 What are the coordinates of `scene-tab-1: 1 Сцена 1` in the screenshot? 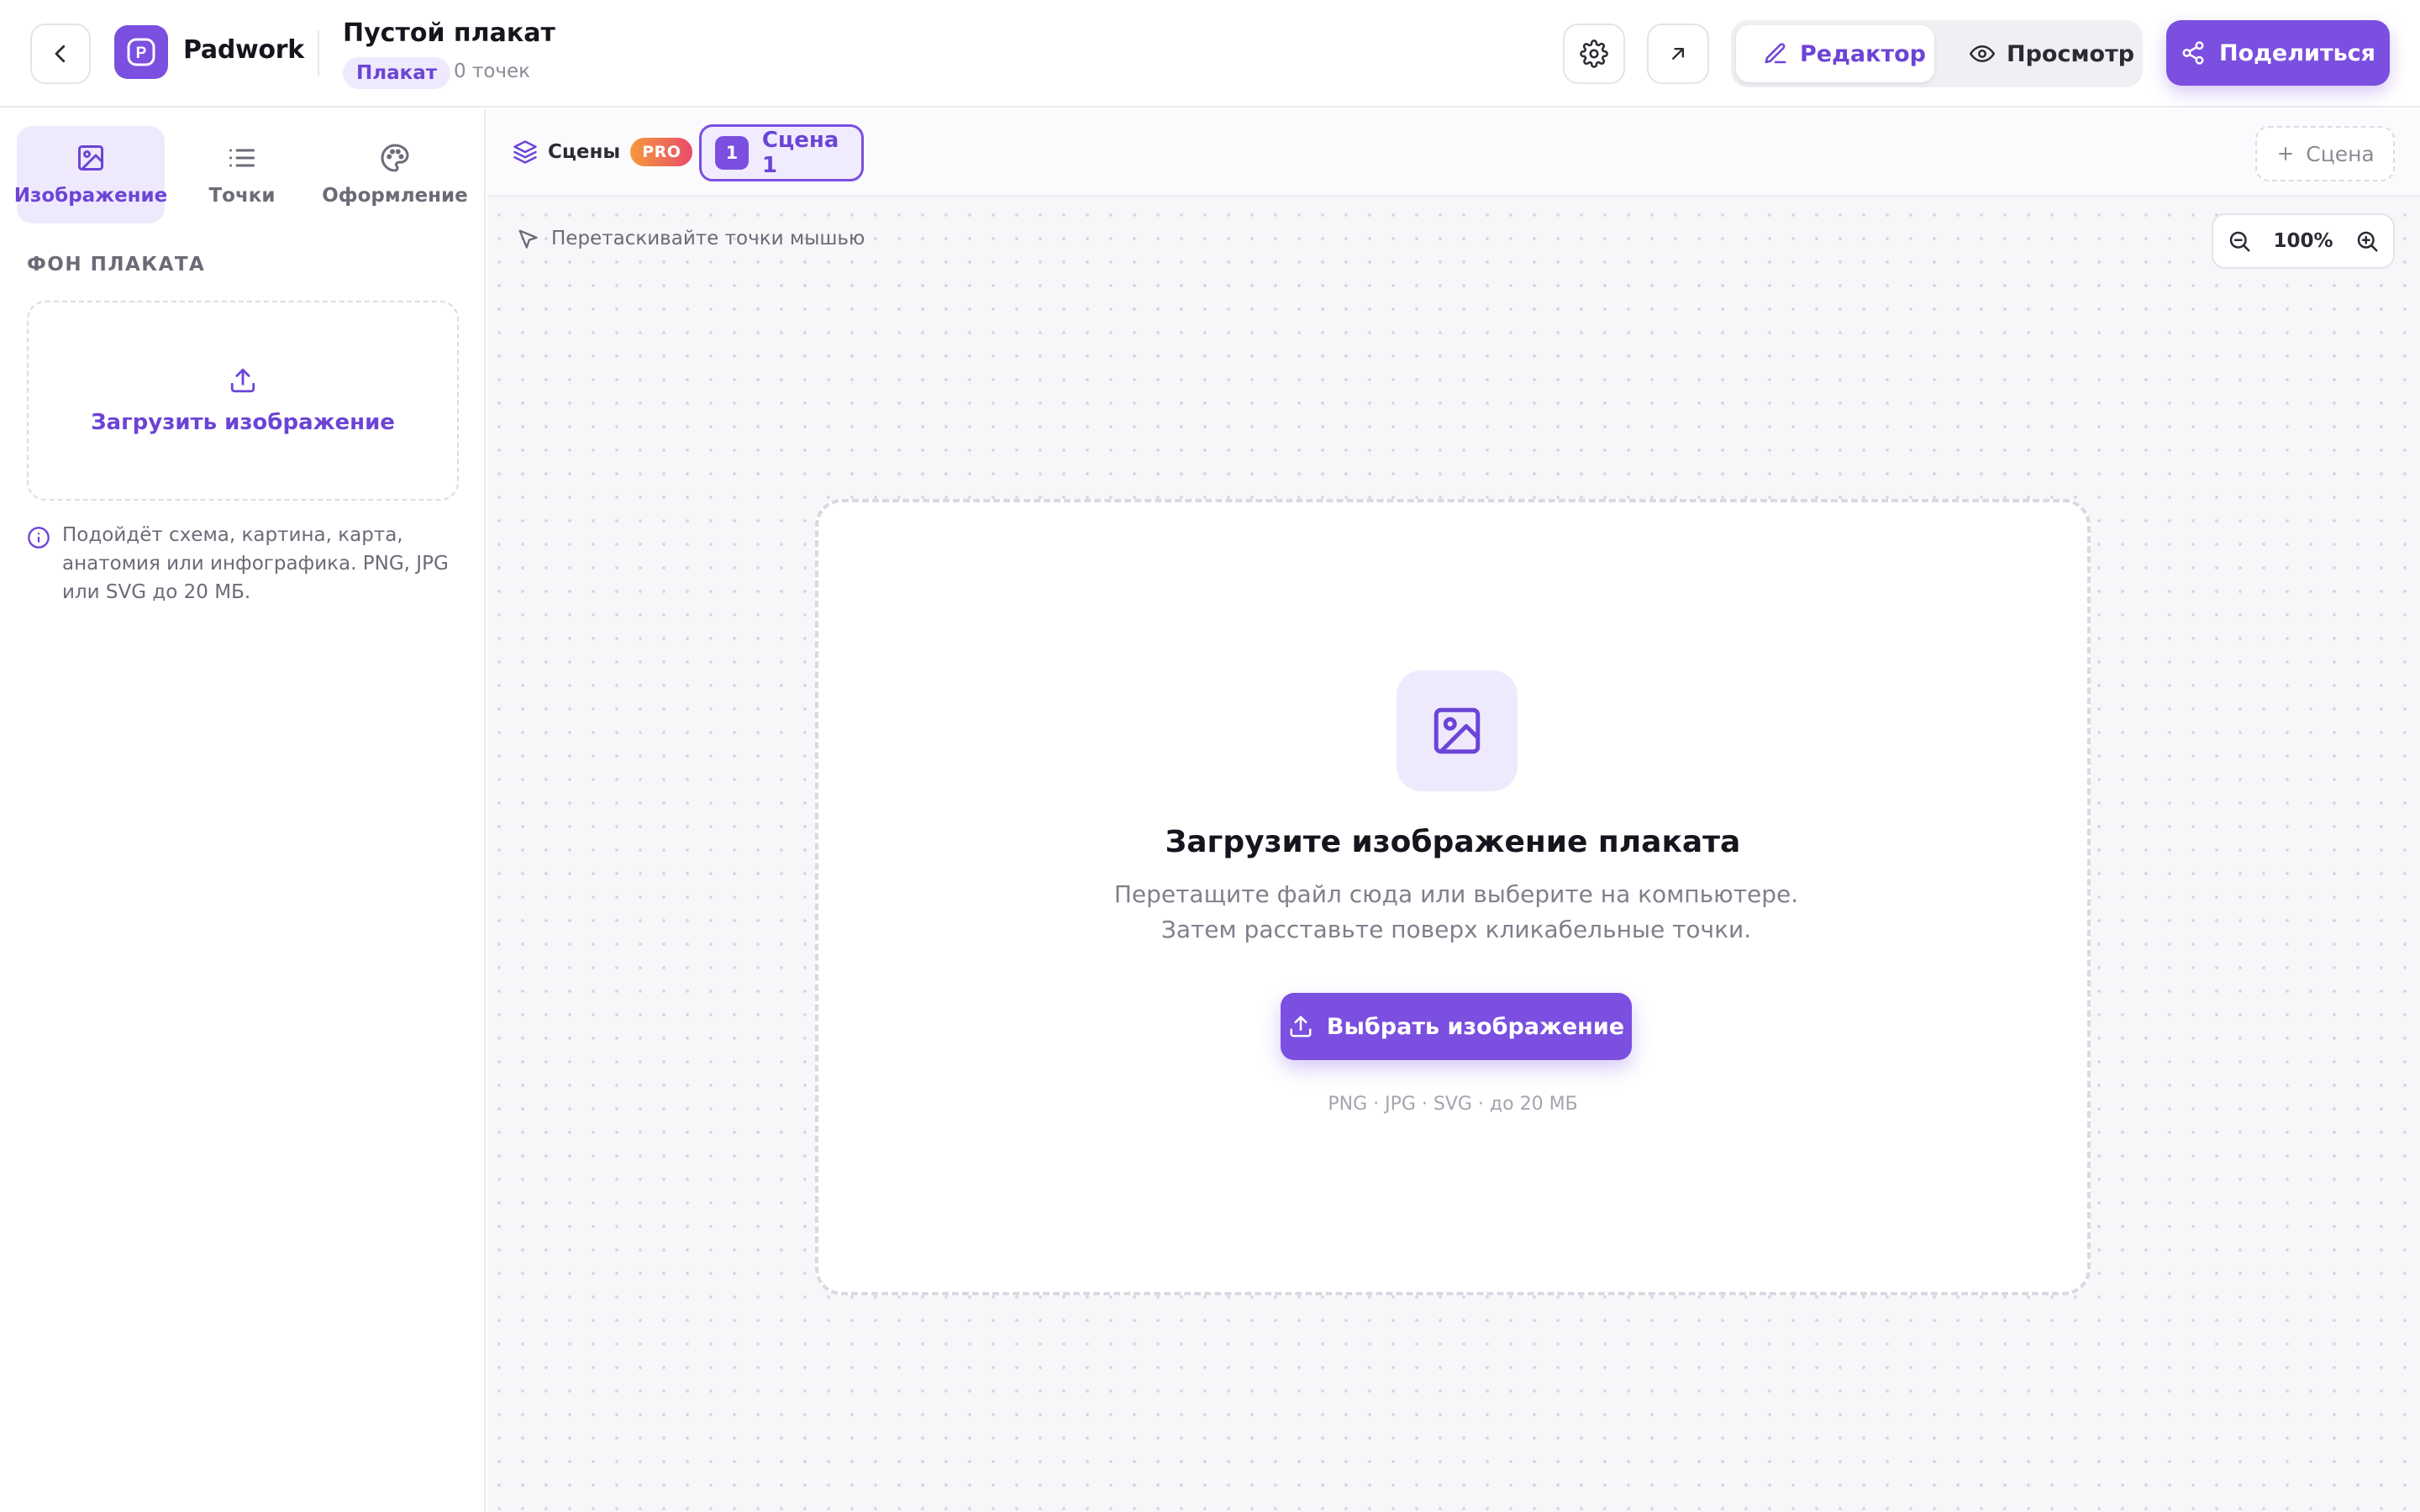 It's located at (781, 152).